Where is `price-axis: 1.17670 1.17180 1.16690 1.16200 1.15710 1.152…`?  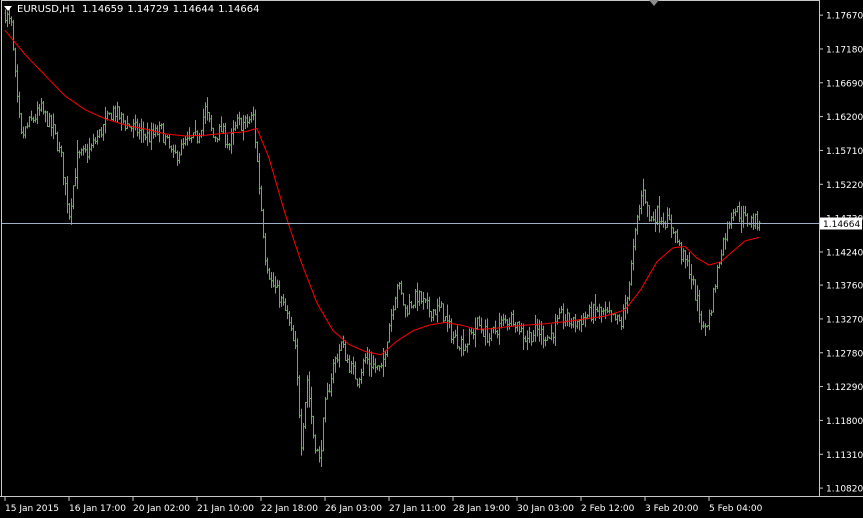
price-axis: 1.17670 1.17180 1.16690 1.16200 1.15710 1.152… is located at coordinates (841, 253).